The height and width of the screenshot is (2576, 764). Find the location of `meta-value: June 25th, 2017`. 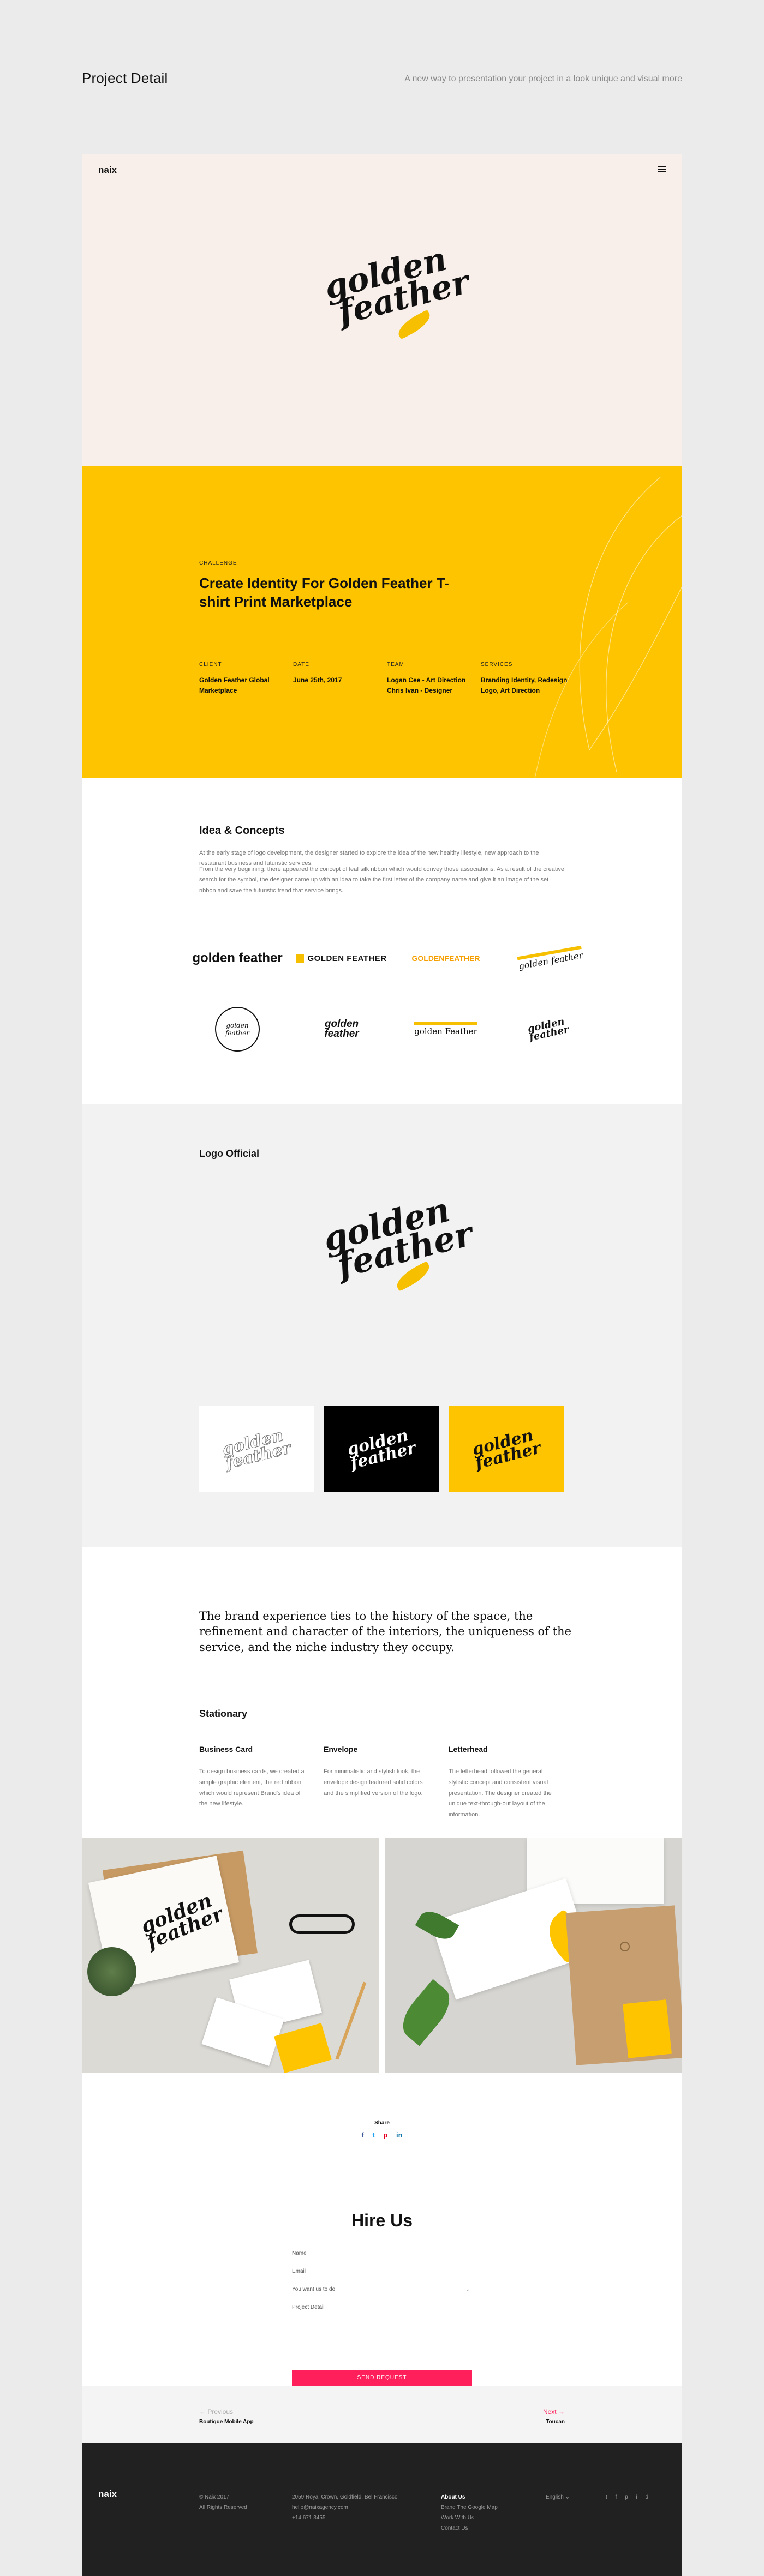

meta-value: June 25th, 2017 is located at coordinates (317, 680).